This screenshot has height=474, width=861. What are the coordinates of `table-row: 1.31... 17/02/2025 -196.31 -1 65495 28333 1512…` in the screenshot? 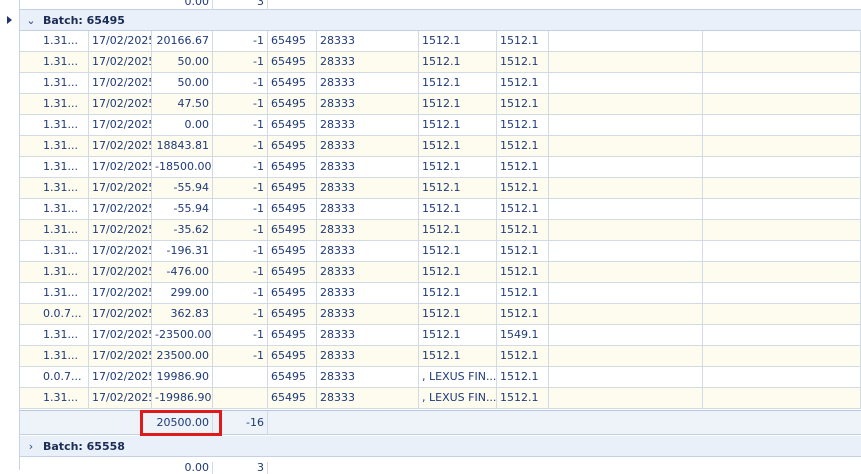 It's located at (430, 251).